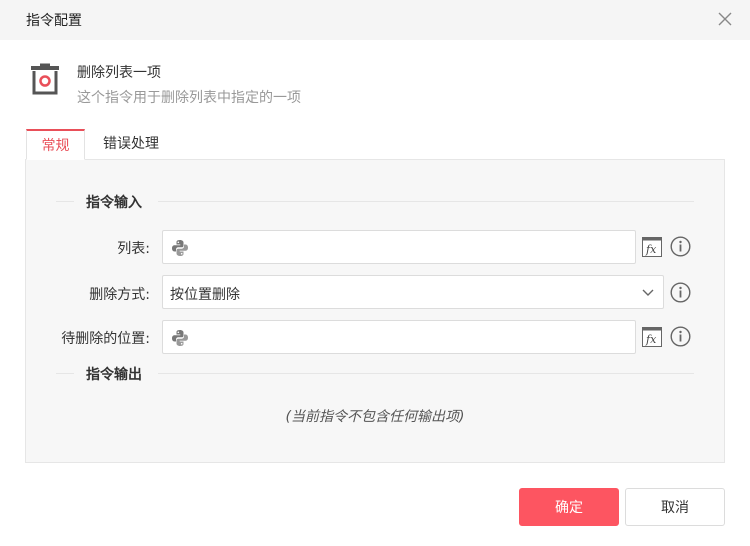 The width and height of the screenshot is (750, 546). Describe the element at coordinates (114, 375) in the screenshot. I see `outputs-section-title: 指令输出` at that location.